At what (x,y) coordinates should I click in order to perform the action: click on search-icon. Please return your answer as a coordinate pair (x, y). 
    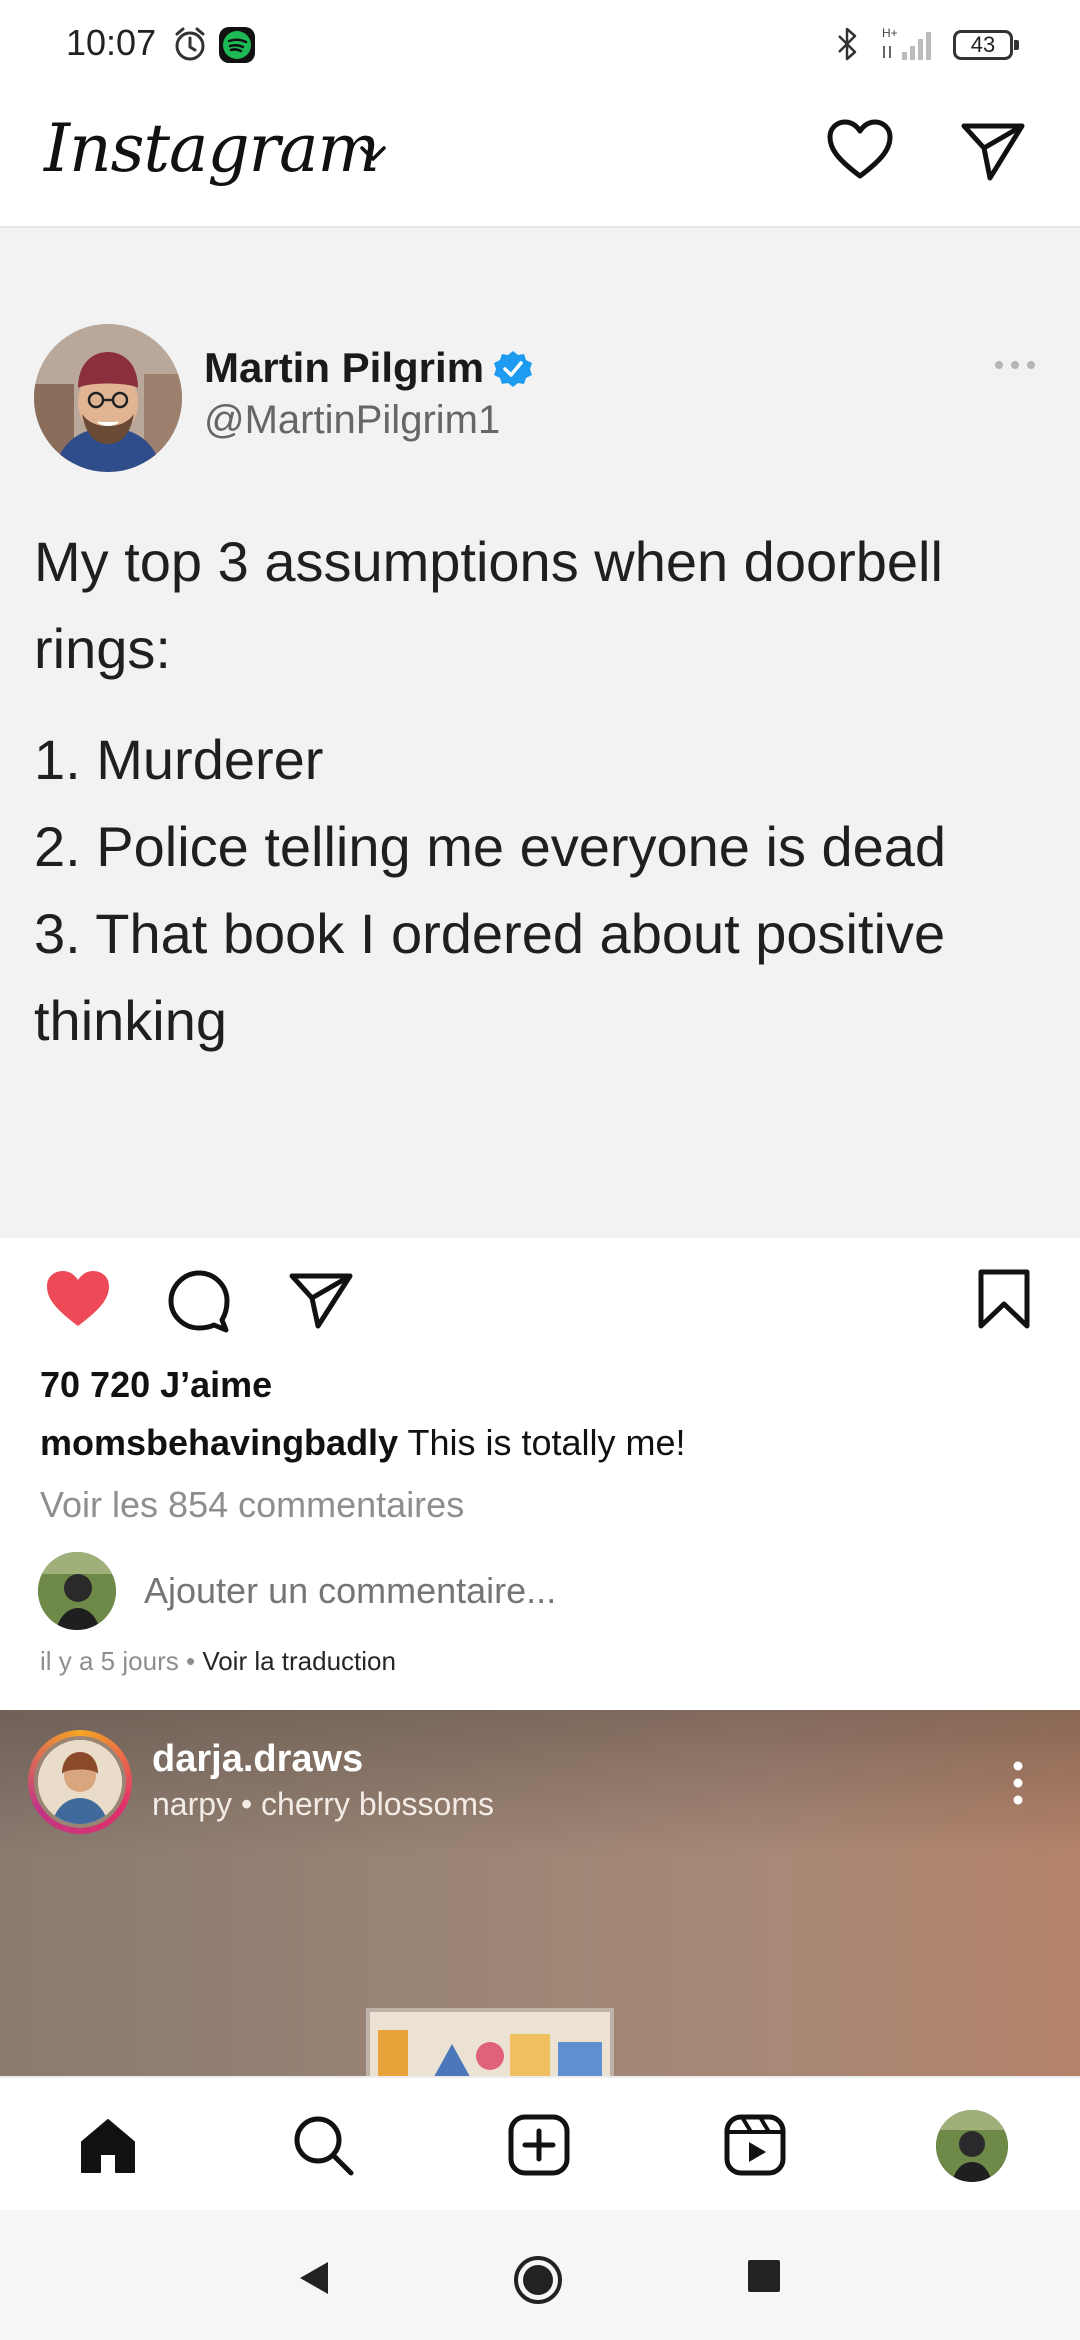
    Looking at the image, I should click on (323, 2147).